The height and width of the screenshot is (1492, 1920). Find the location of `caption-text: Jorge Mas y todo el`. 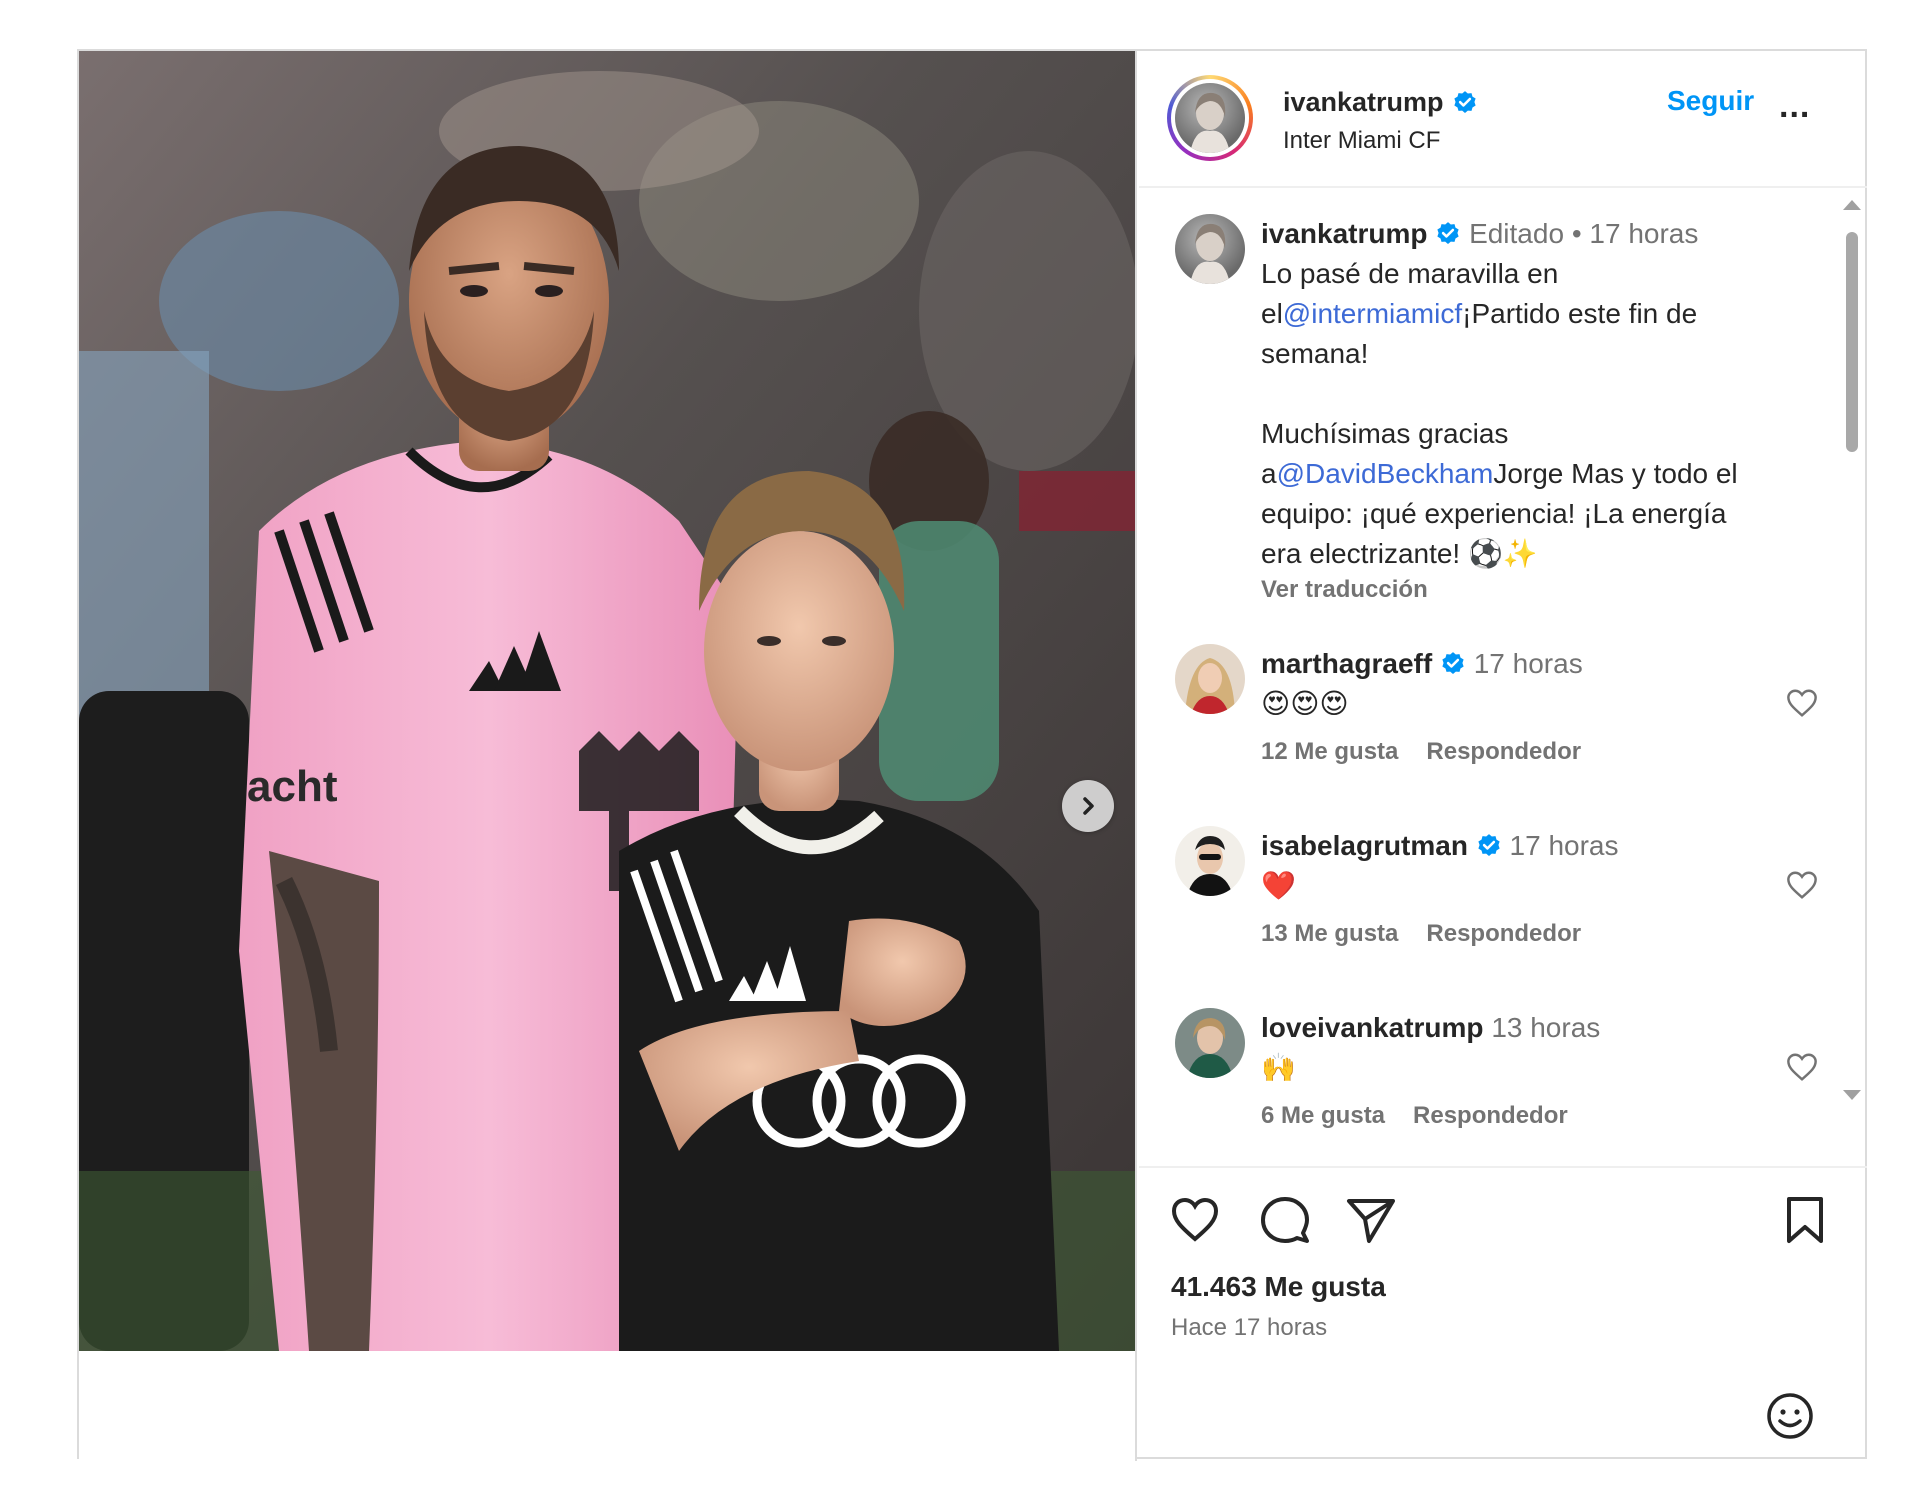

caption-text: Jorge Mas y todo el is located at coordinates (1615, 473).